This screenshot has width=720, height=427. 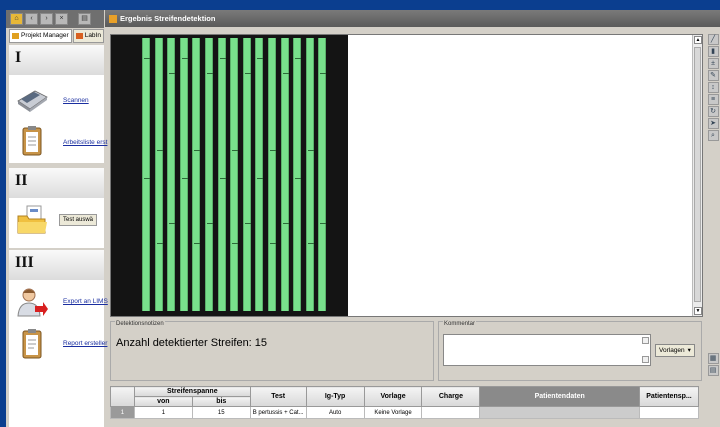 I want to click on pointer-icon: ➤, so click(x=713, y=123).